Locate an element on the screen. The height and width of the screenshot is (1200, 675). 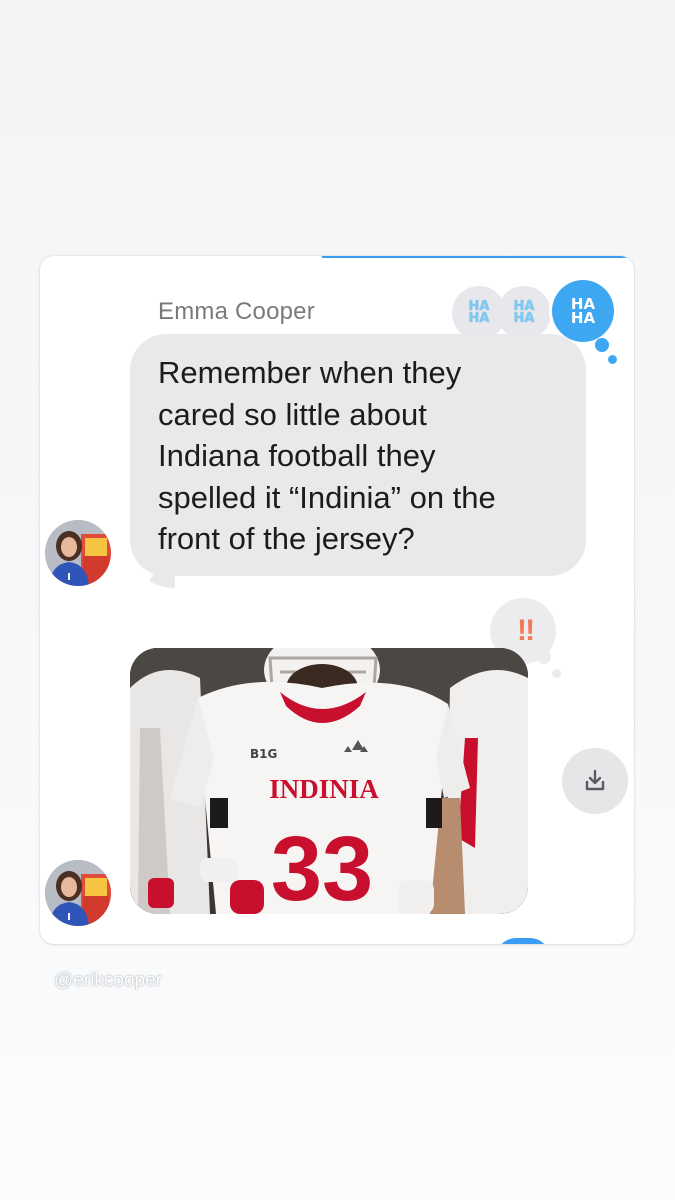
sender-name: Emma Cooper is located at coordinates (236, 311).